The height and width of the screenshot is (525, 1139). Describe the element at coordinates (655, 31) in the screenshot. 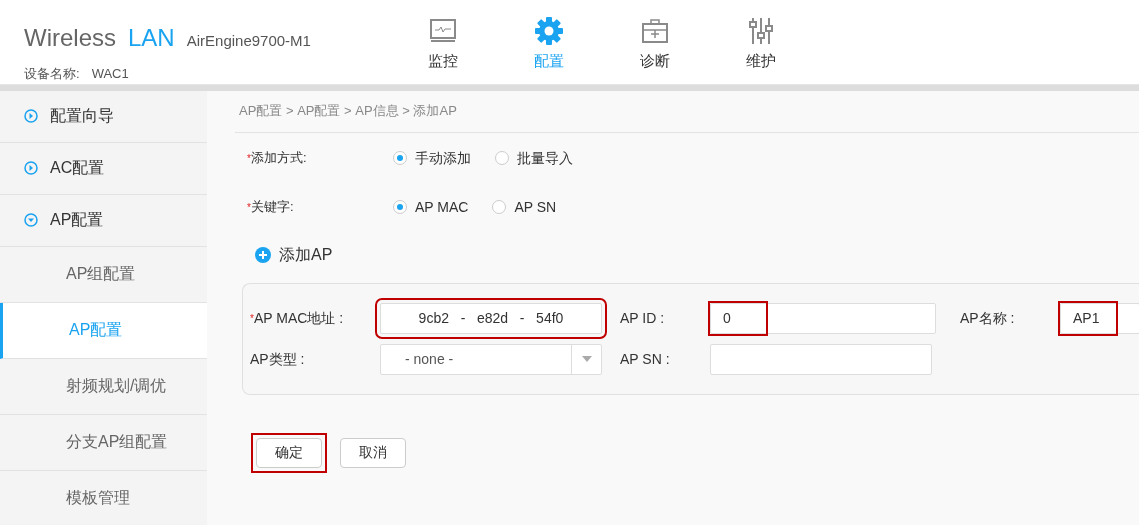

I see `toolbox-icon` at that location.